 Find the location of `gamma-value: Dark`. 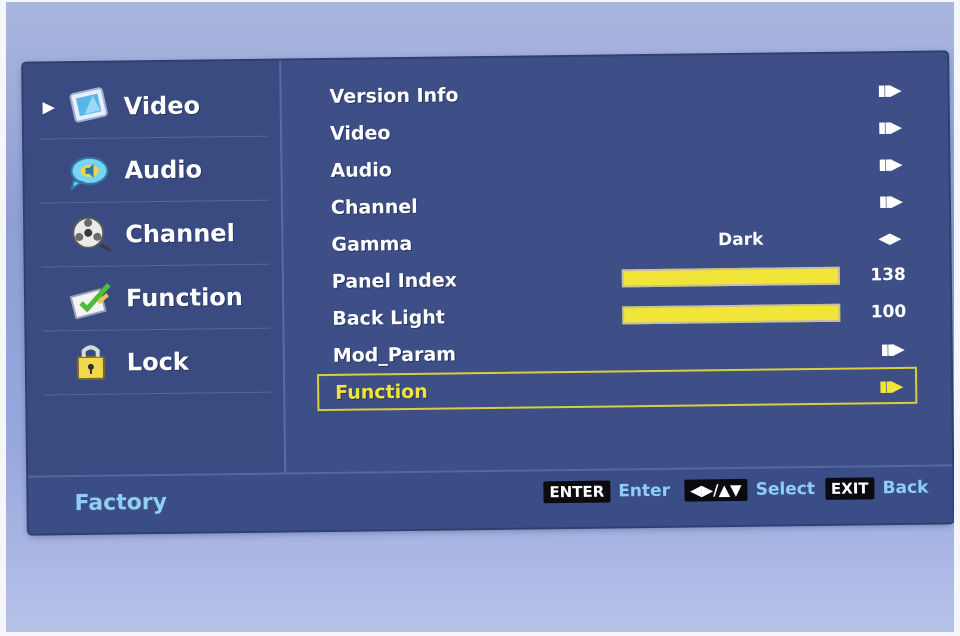

gamma-value: Dark is located at coordinates (740, 239).